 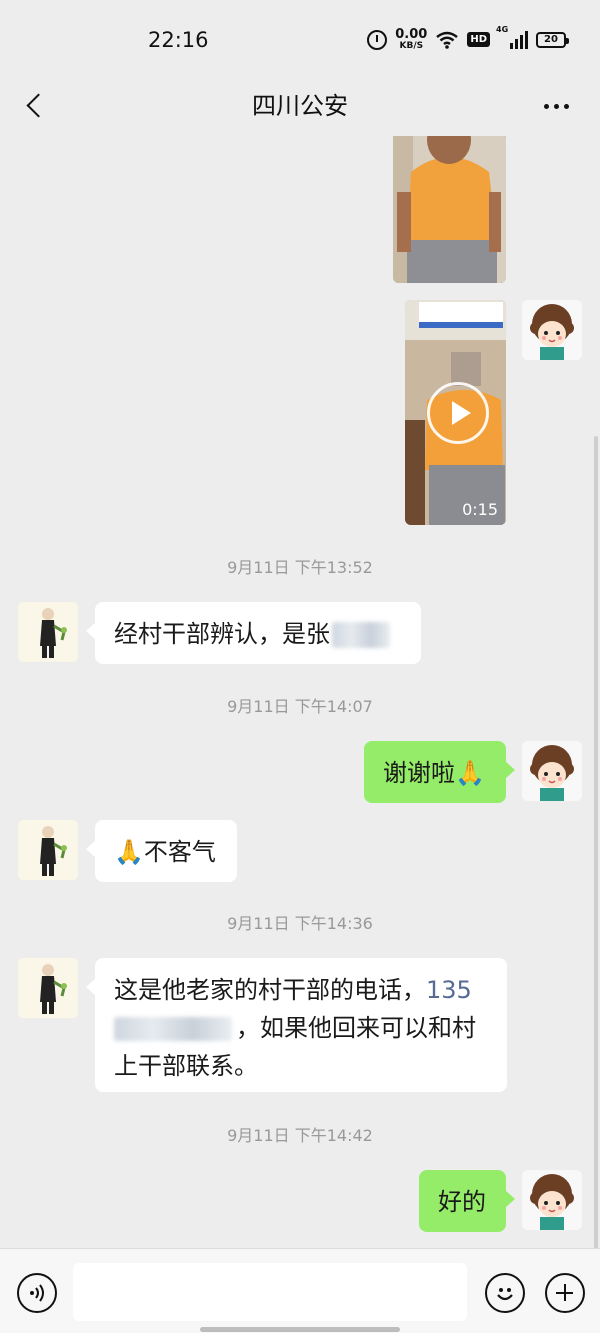 I want to click on redacted-text, so click(x=361, y=635).